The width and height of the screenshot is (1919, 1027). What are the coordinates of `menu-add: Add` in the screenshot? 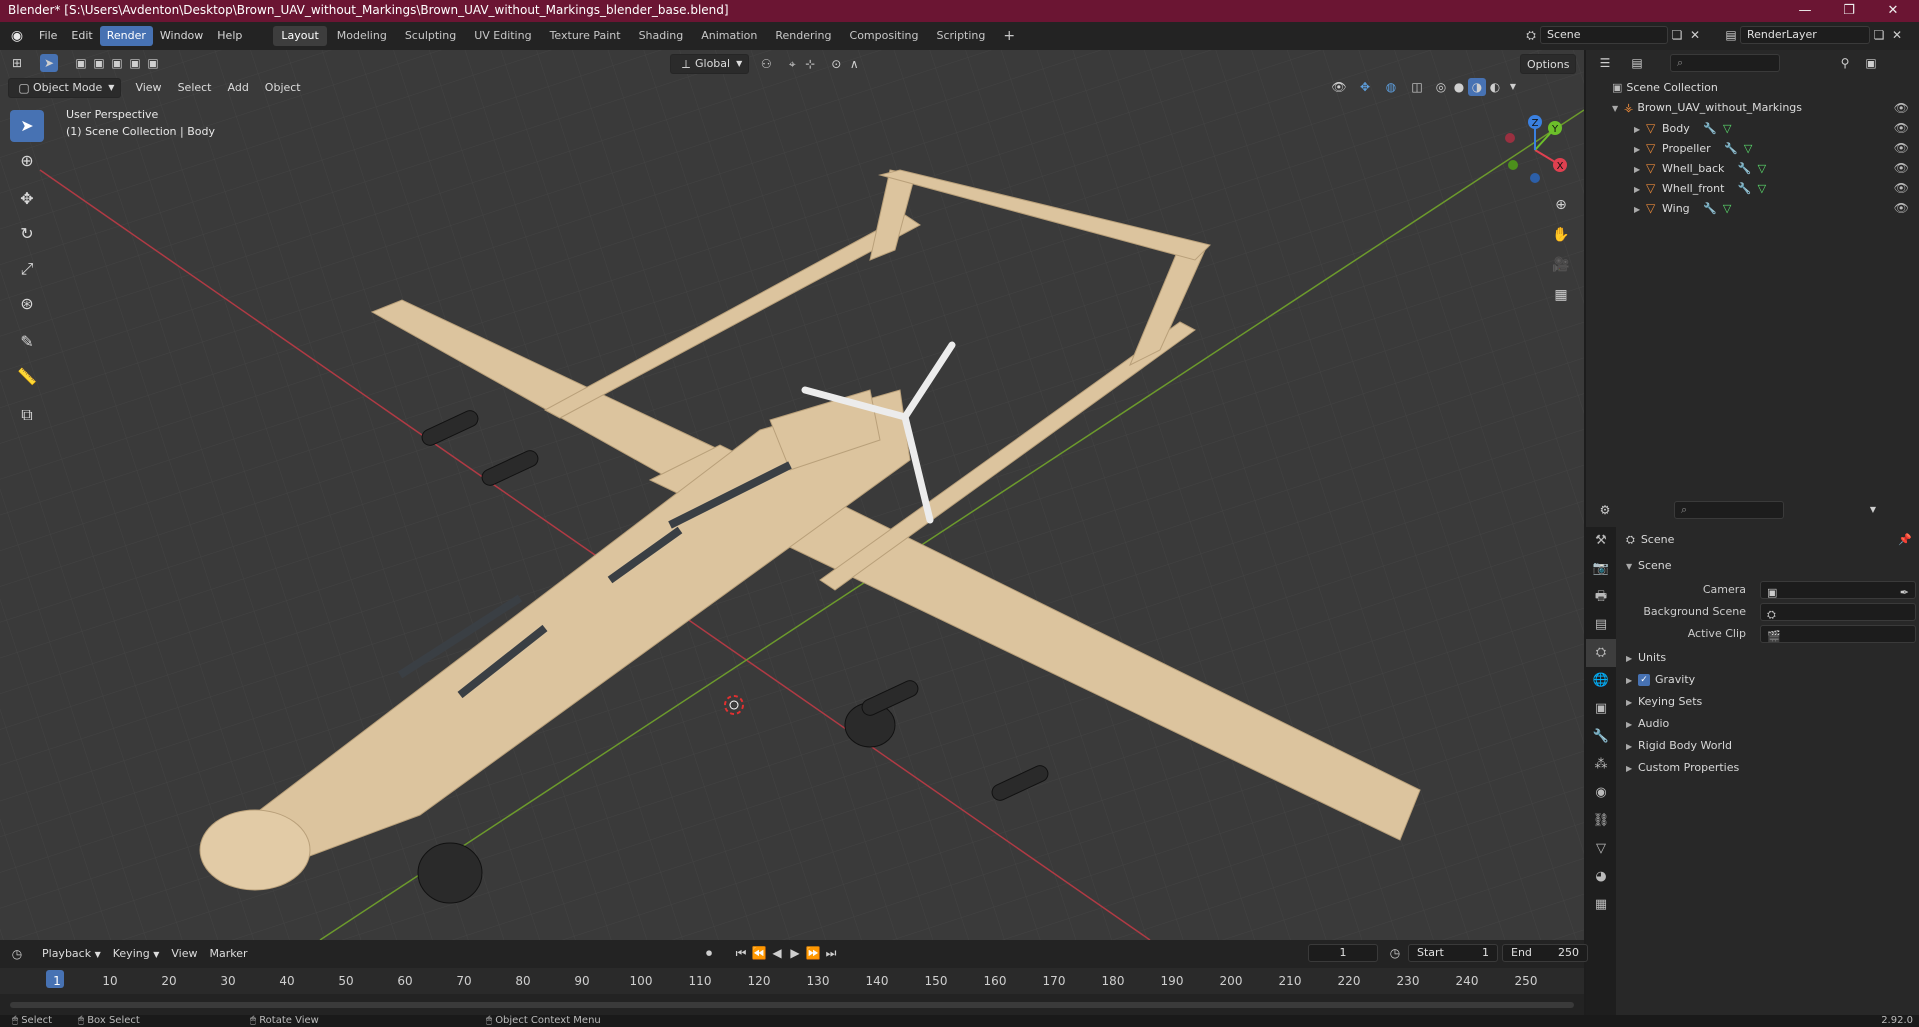 It's located at (238, 88).